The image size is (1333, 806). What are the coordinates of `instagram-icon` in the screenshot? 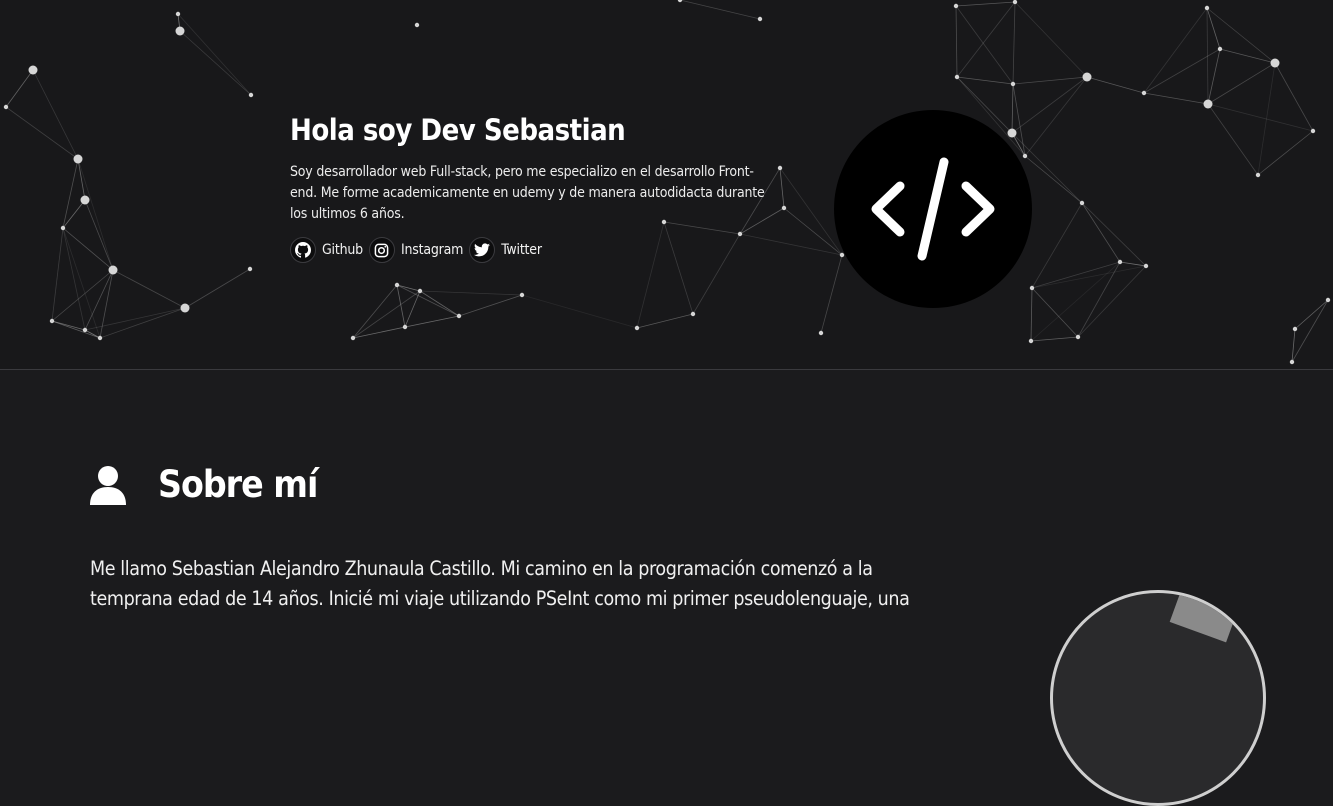 It's located at (381, 250).